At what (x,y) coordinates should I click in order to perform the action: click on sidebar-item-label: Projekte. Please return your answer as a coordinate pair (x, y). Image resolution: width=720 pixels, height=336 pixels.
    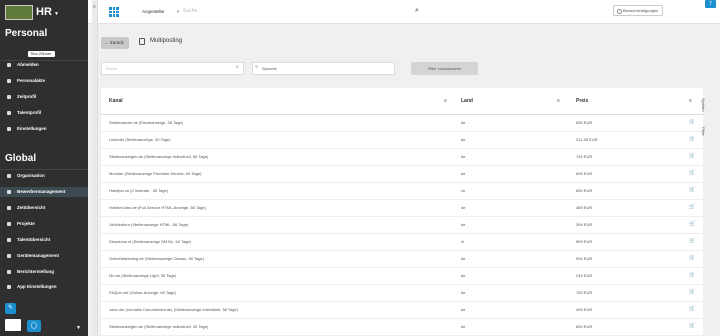
    Looking at the image, I should click on (26, 223).